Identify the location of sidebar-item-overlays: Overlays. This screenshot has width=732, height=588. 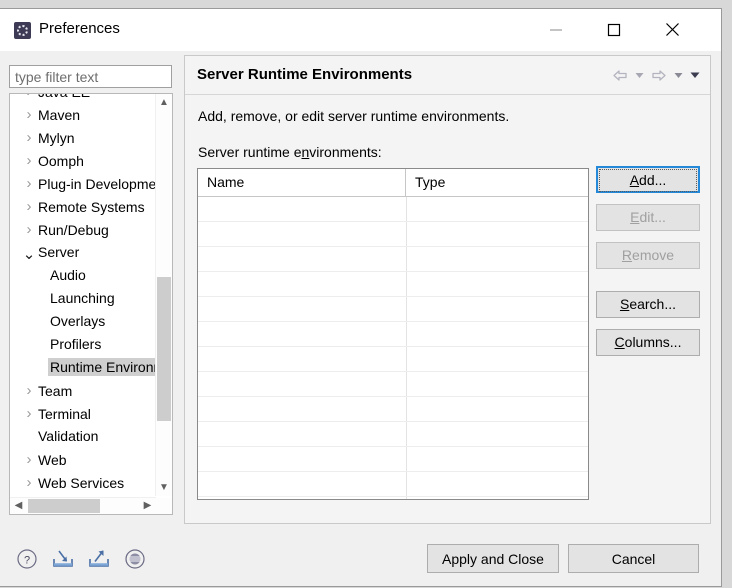
(83, 321).